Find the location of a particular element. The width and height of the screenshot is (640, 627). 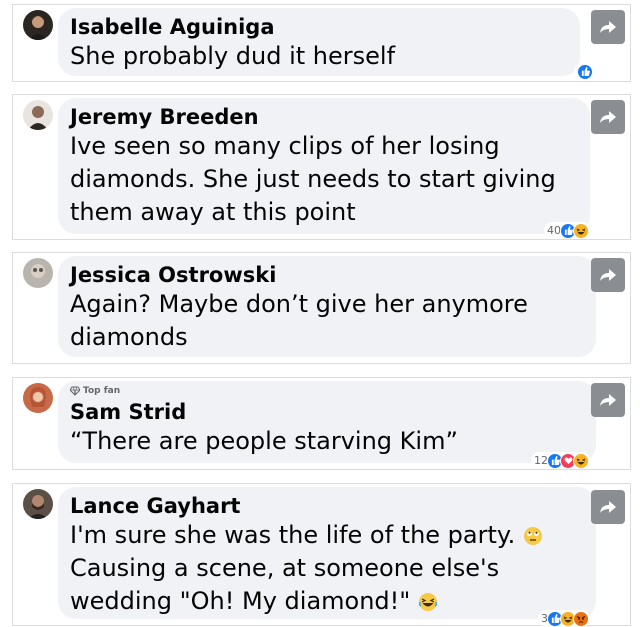

comment-text-line: Causing a scene, at someone else's is located at coordinates (285, 568).